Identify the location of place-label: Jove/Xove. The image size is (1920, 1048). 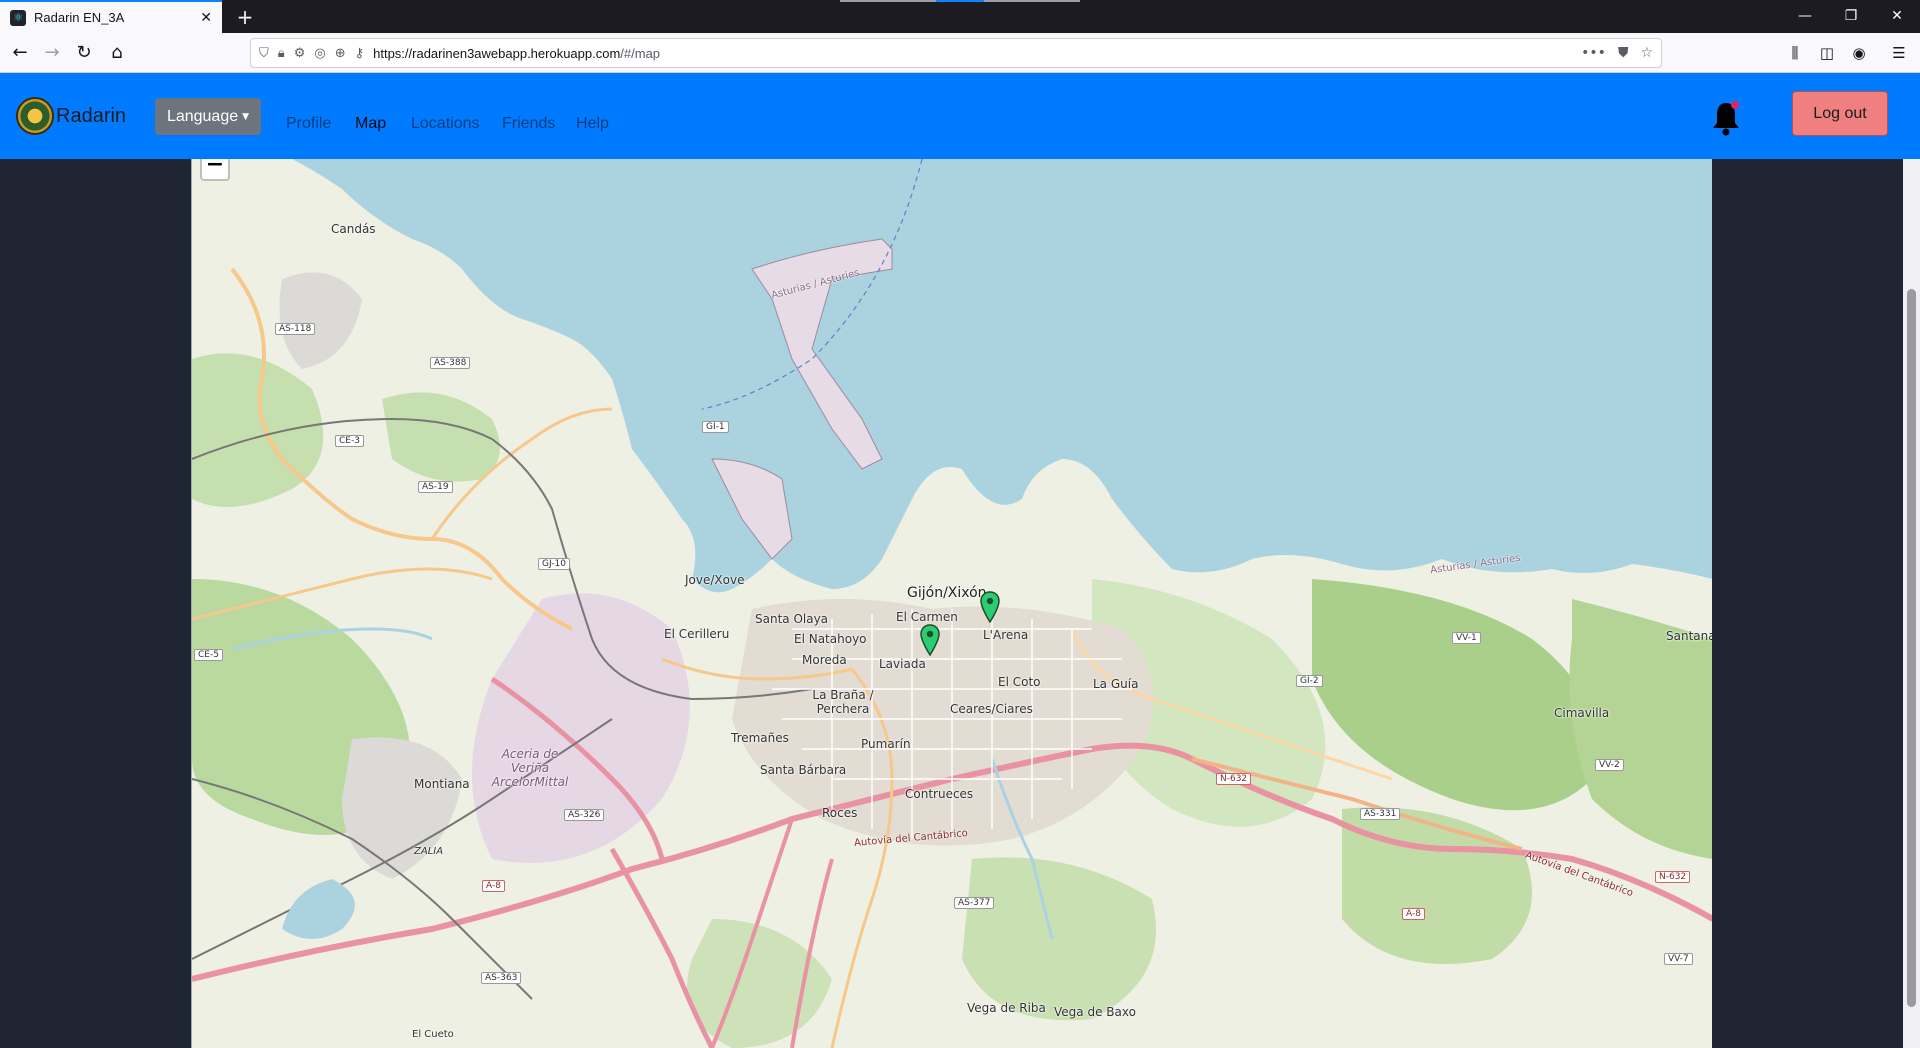
(715, 580).